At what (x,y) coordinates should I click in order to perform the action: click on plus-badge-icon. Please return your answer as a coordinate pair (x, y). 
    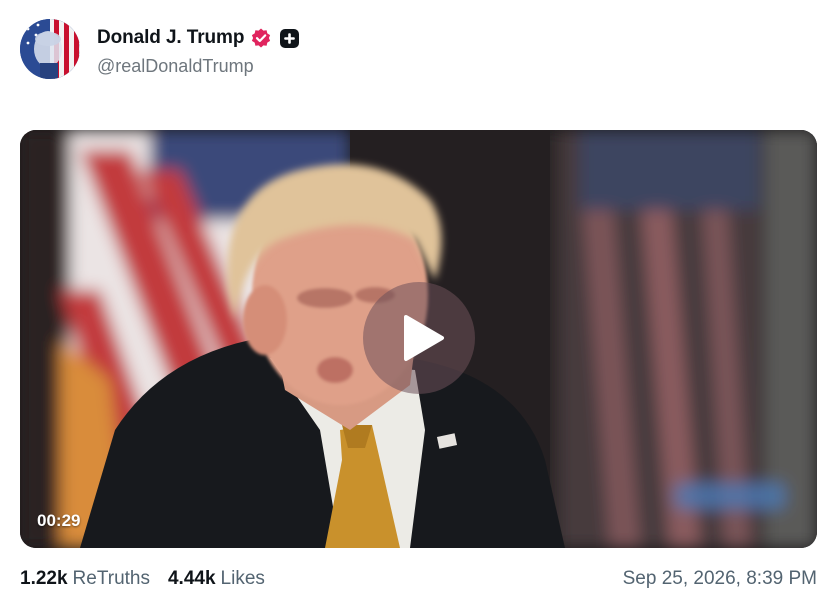
    Looking at the image, I should click on (289, 38).